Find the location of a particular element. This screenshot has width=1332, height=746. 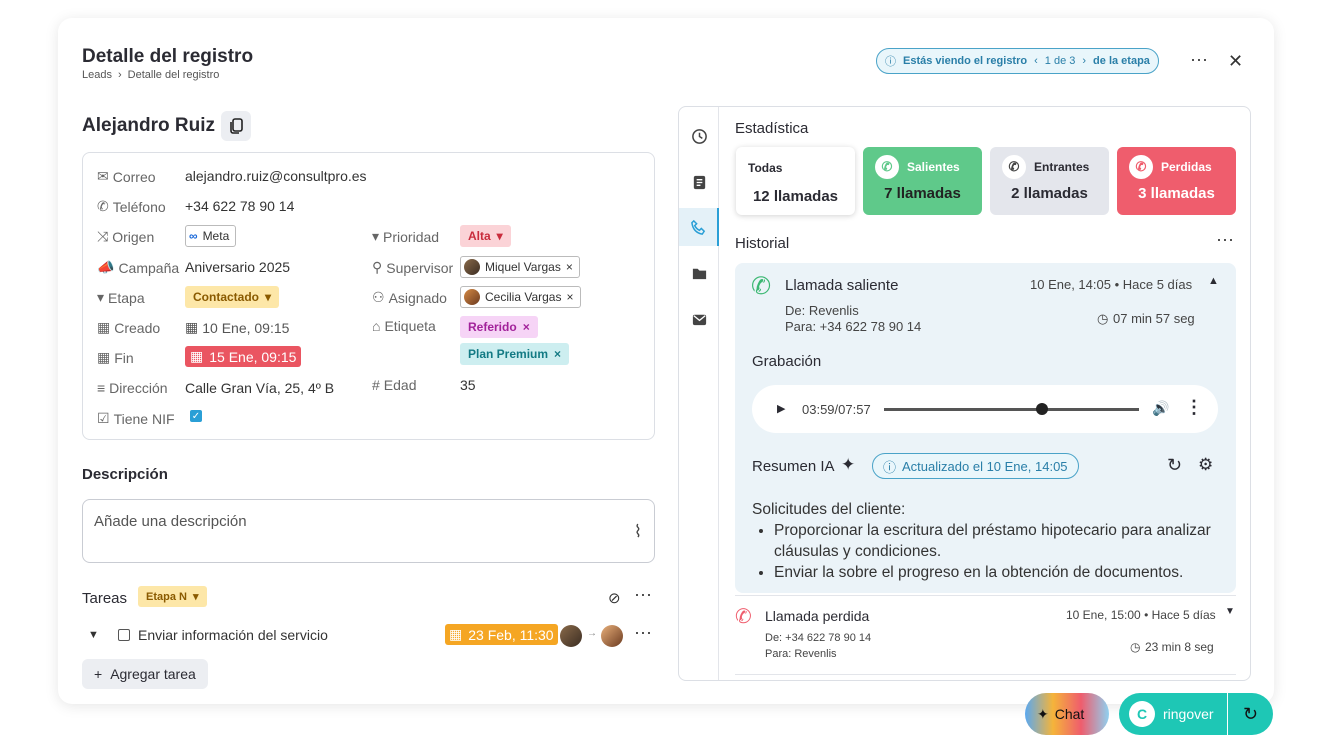

gear-icon: ⚙ is located at coordinates (1205, 465).